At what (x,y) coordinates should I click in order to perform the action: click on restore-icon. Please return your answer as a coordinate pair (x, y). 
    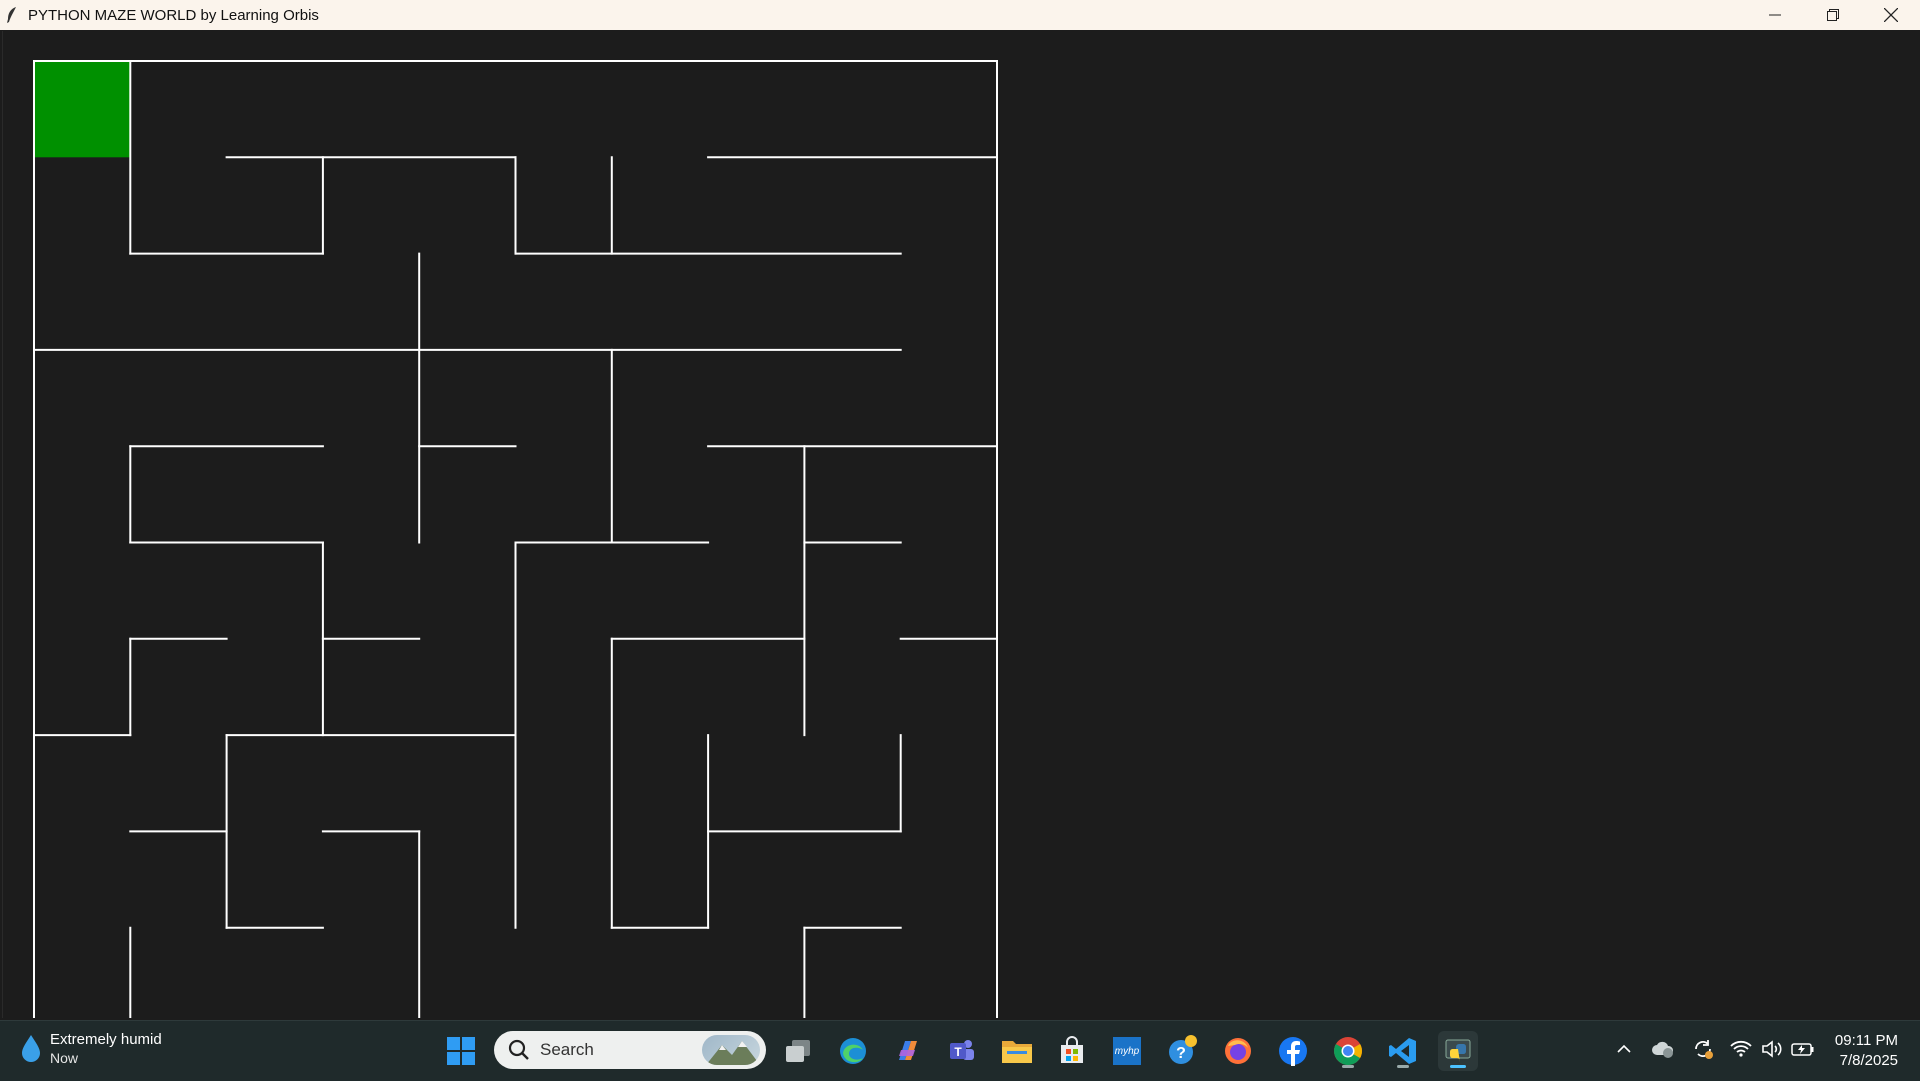
    Looking at the image, I should click on (1833, 15).